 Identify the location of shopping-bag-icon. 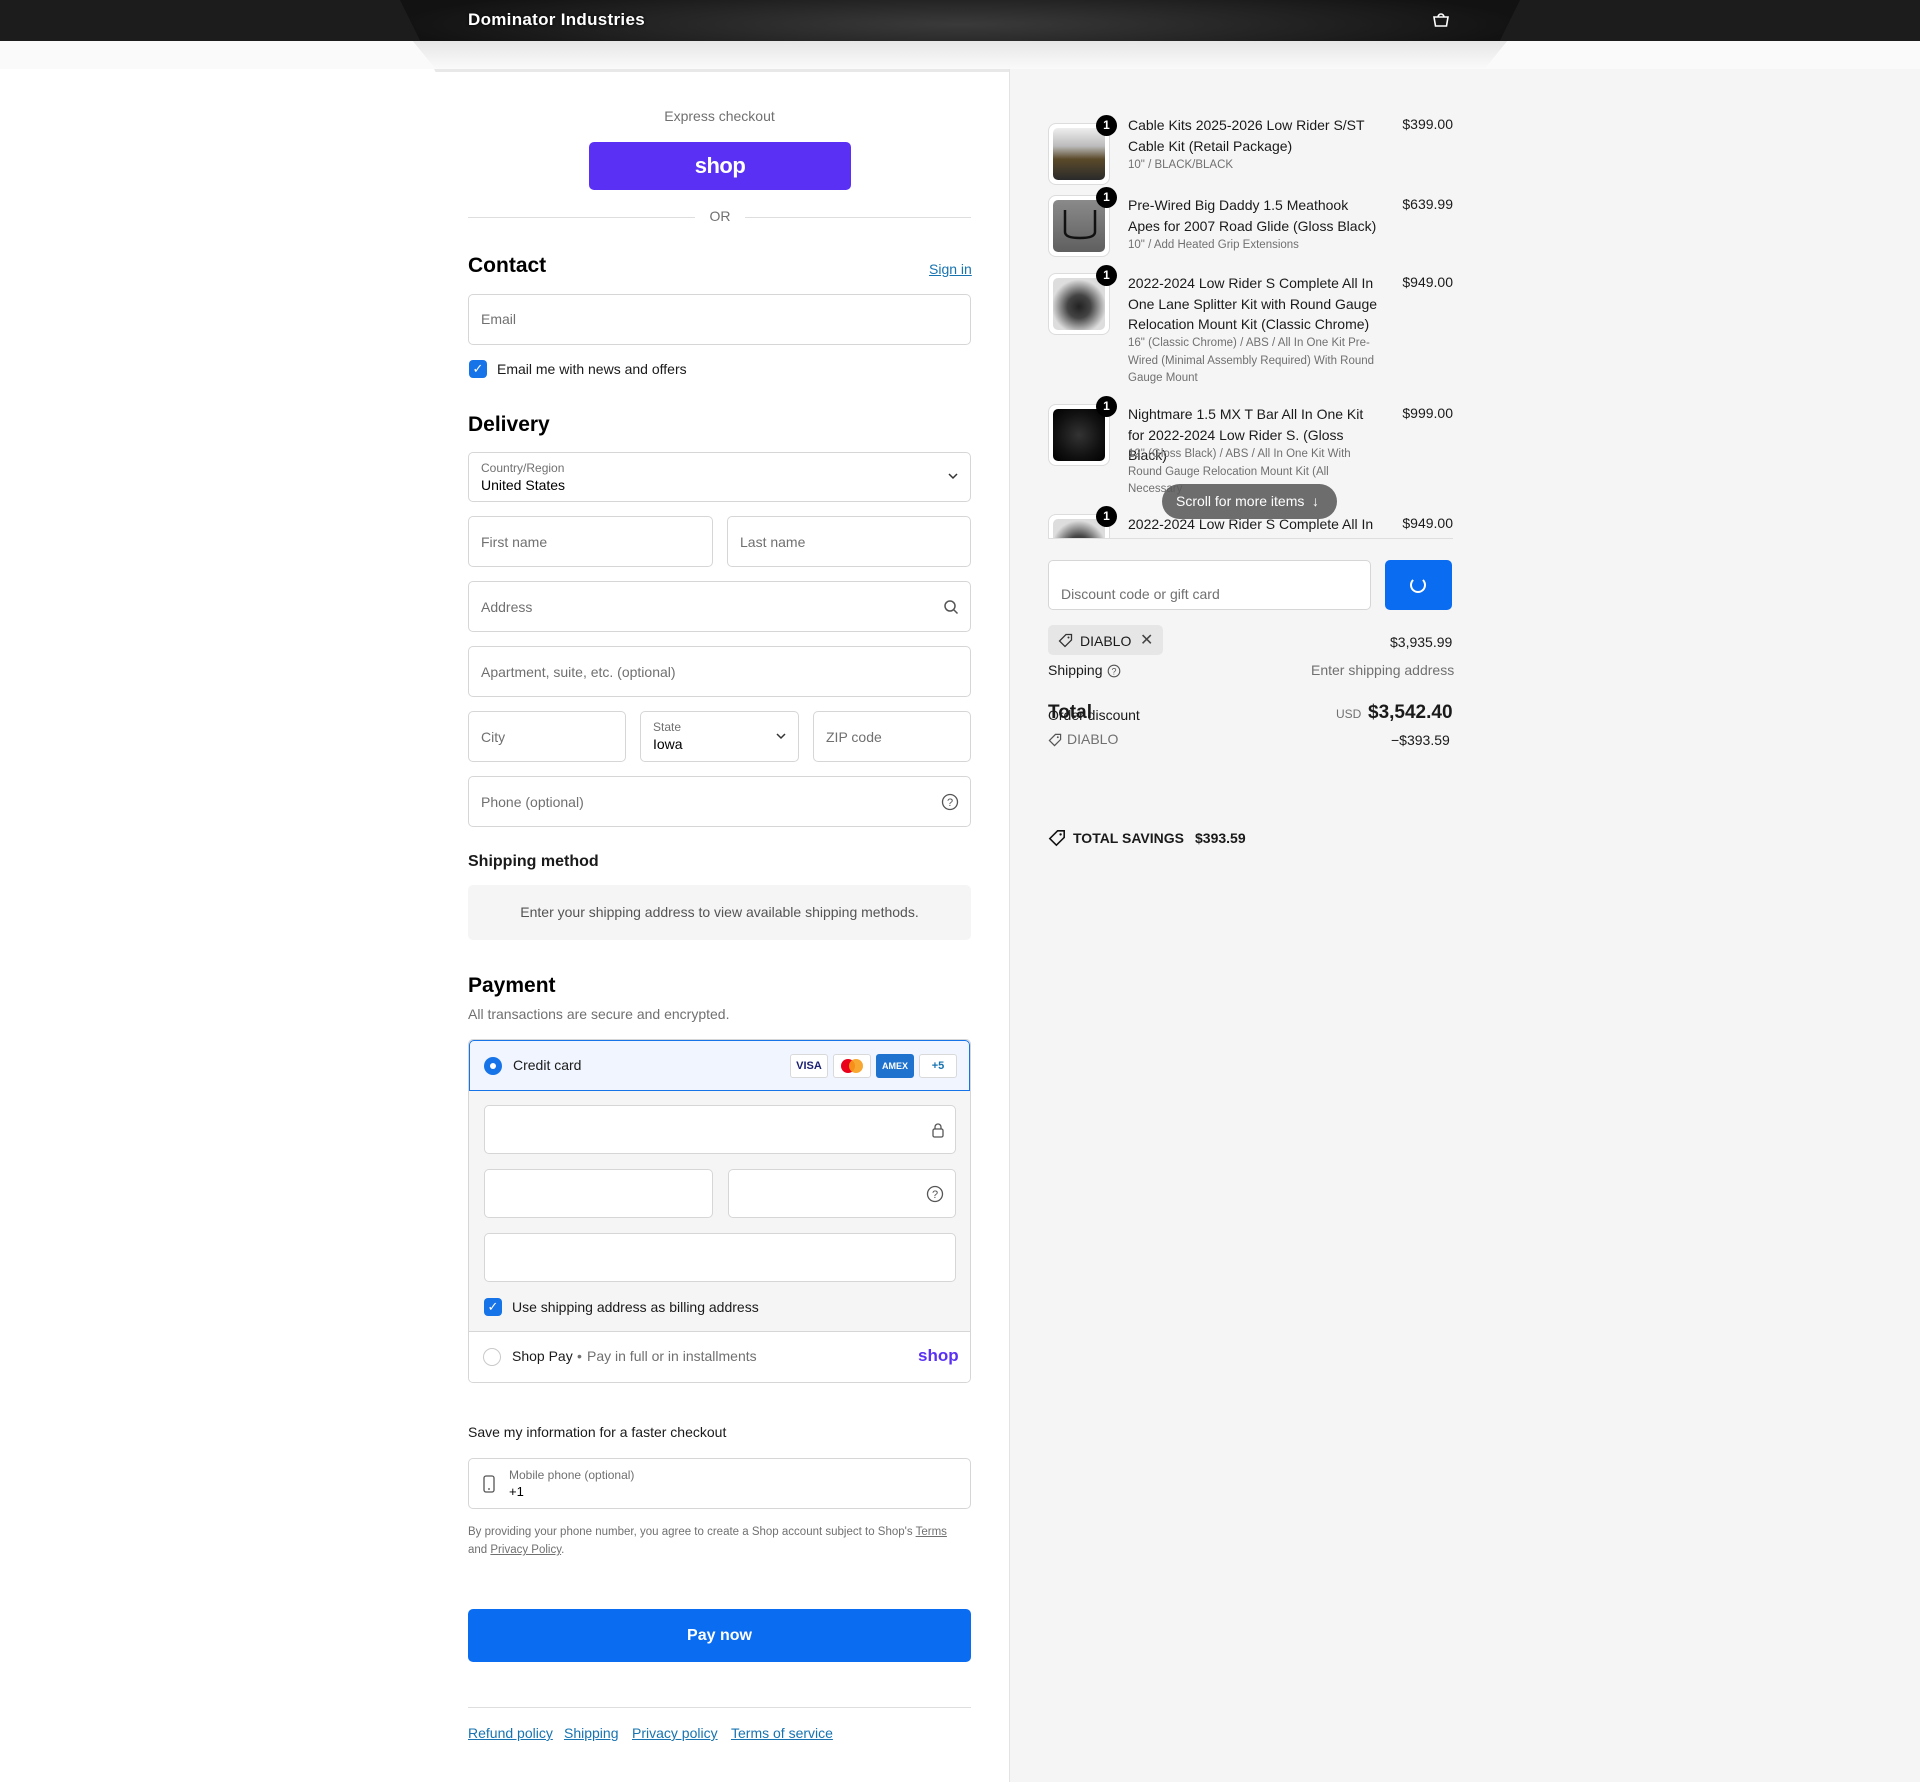
(1441, 20).